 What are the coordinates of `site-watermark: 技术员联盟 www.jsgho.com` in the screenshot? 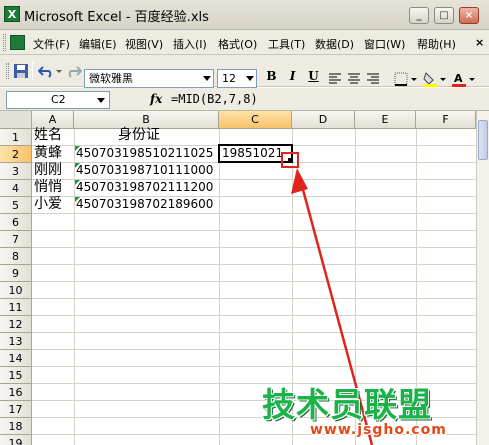 It's located at (370, 411).